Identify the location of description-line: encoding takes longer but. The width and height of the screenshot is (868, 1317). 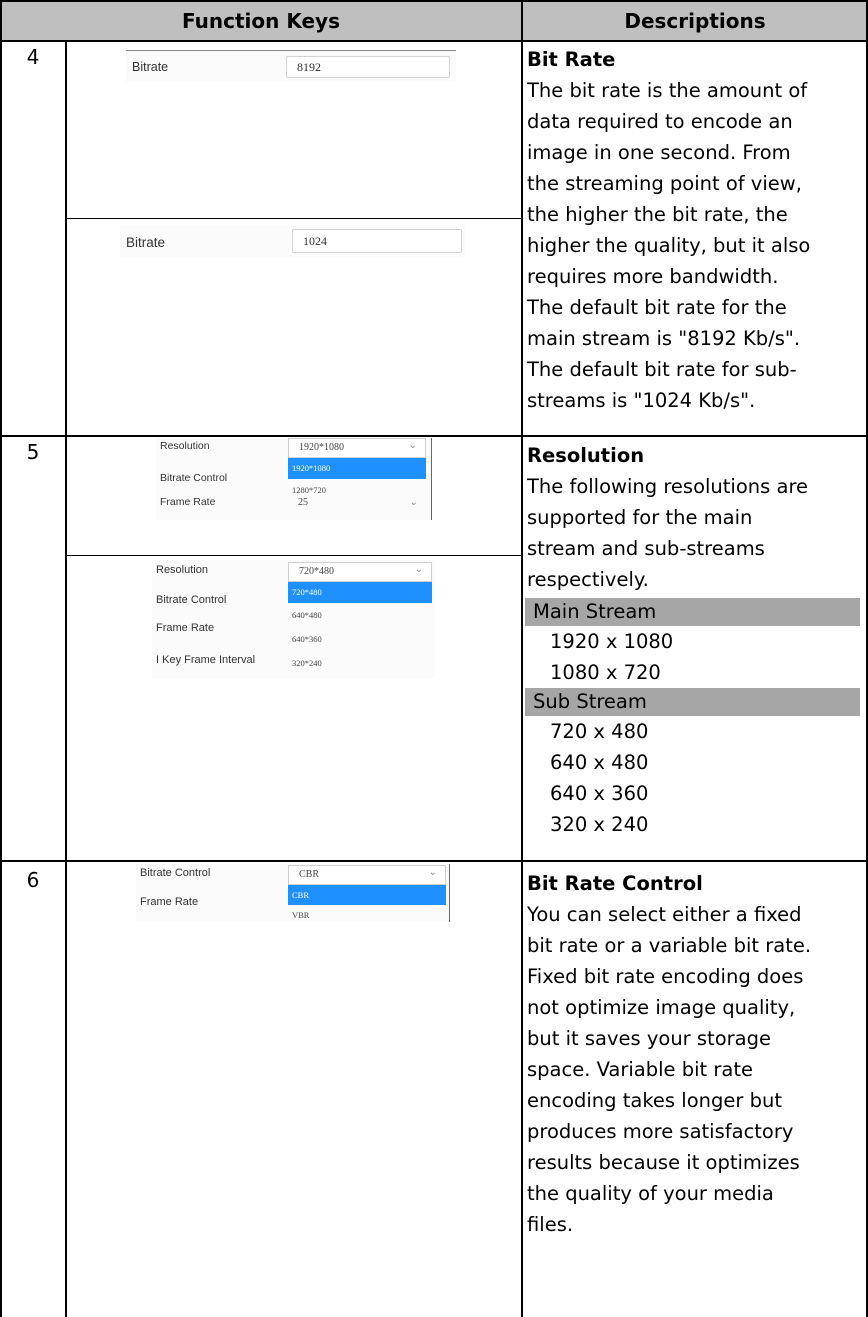
(654, 1100).